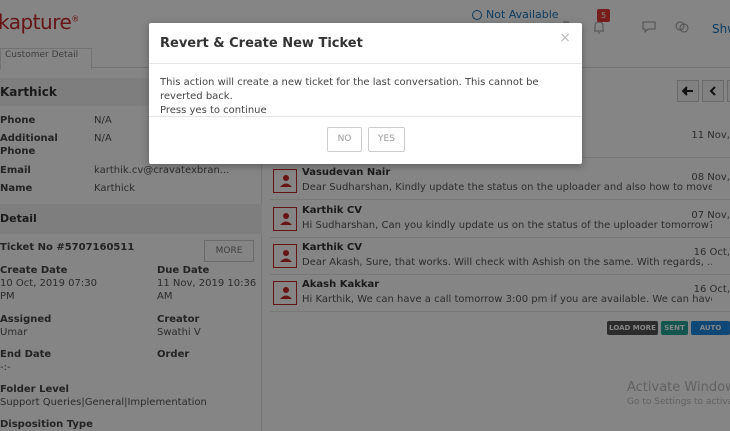  Describe the element at coordinates (365, 63) in the screenshot. I see `modal-divider` at that location.